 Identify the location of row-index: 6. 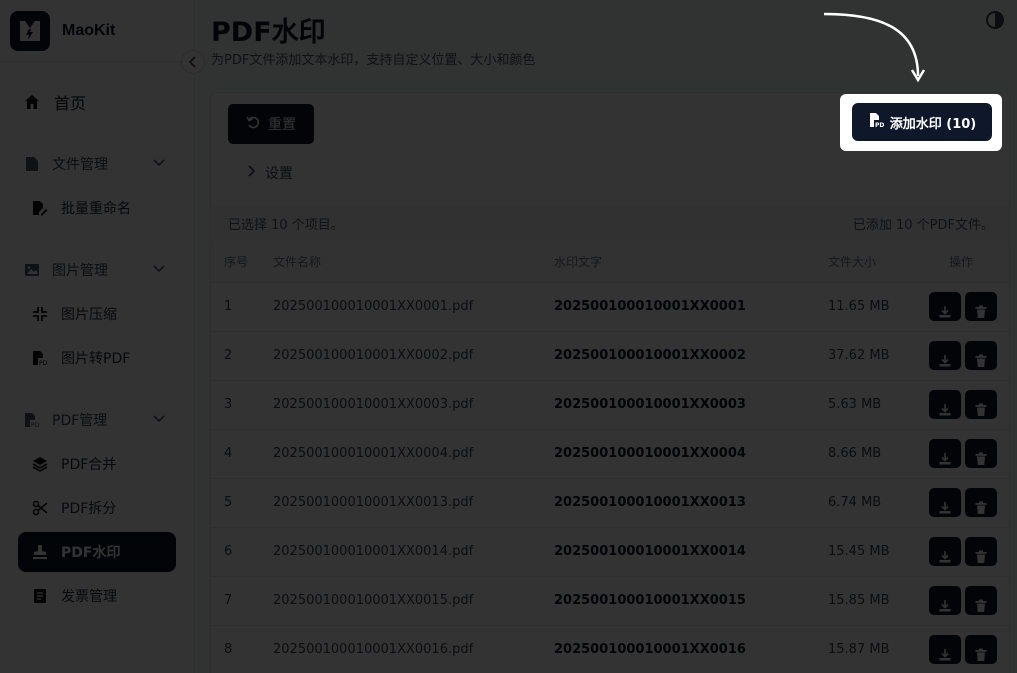
(228, 551).